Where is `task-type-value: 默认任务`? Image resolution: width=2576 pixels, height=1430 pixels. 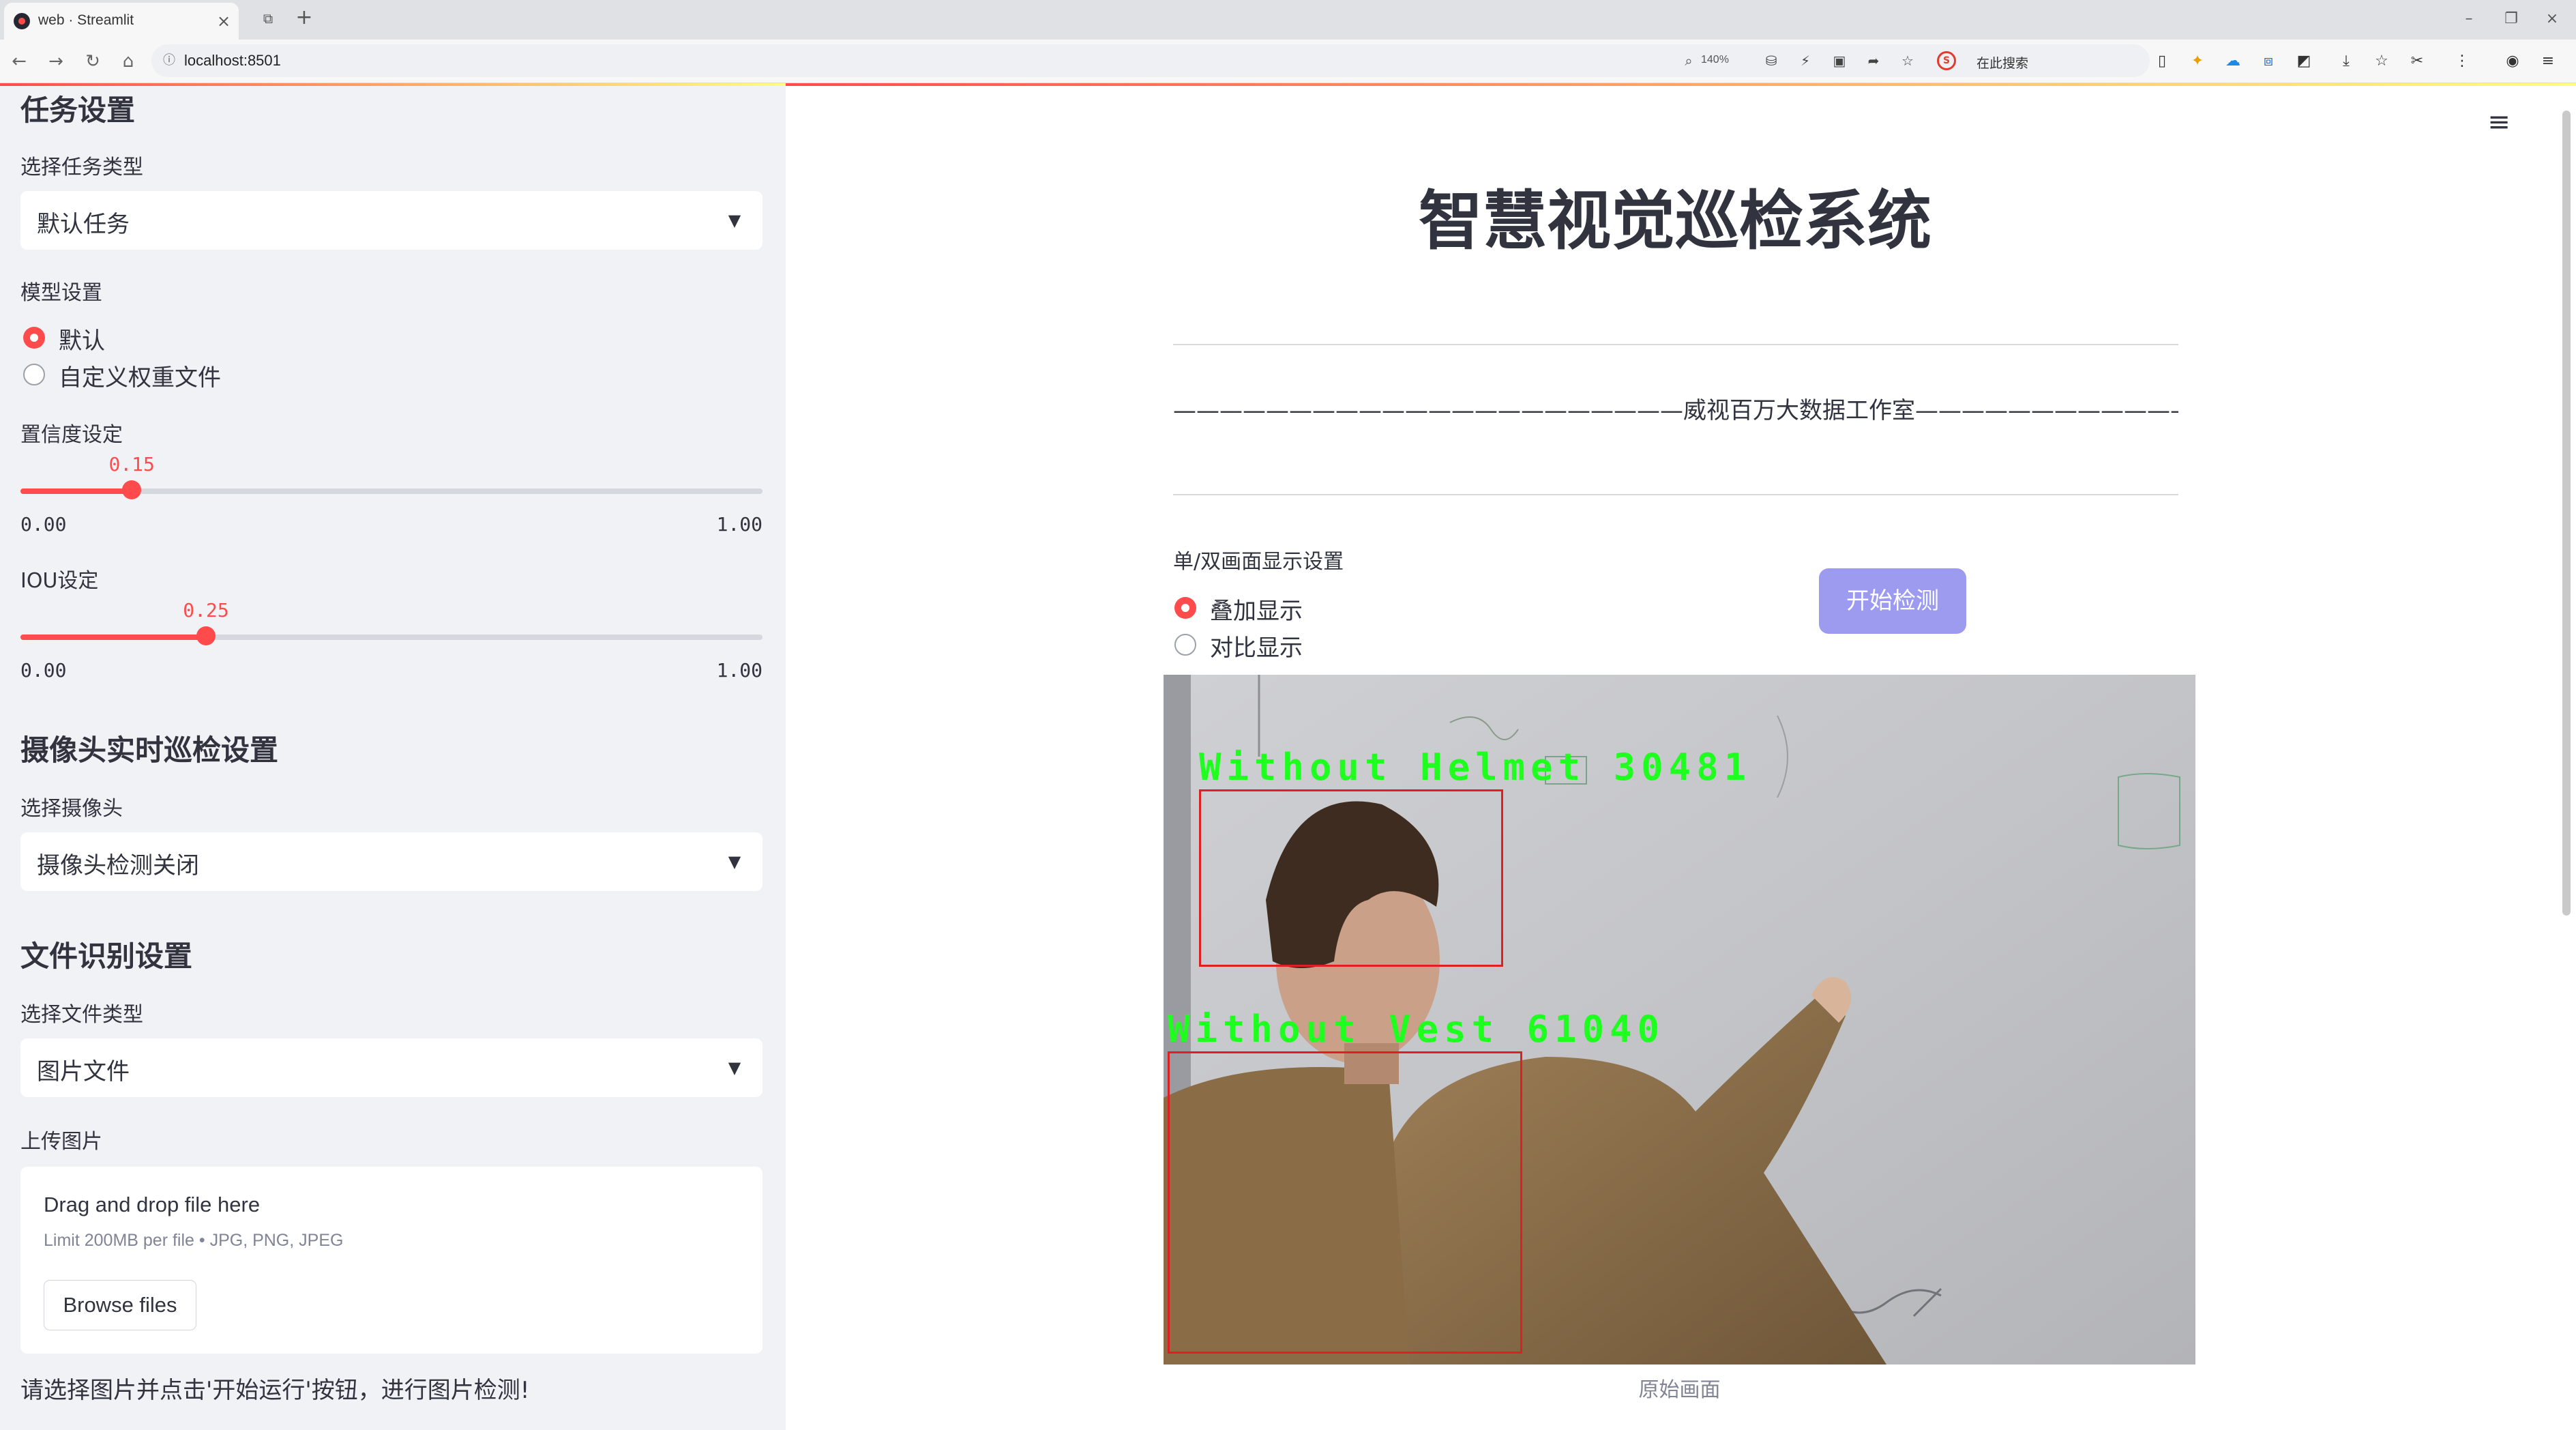
task-type-value: 默认任务 is located at coordinates (83, 224).